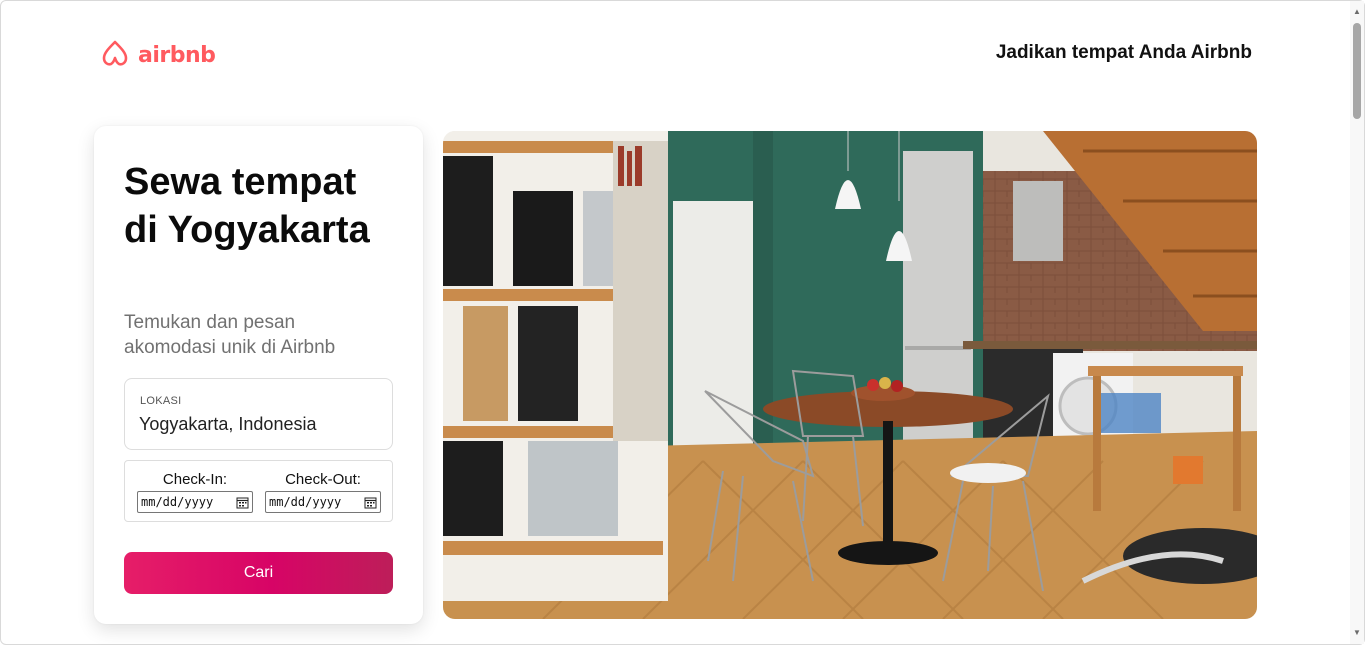 The width and height of the screenshot is (1365, 645). I want to click on check-in-label: Check-In:, so click(195, 479).